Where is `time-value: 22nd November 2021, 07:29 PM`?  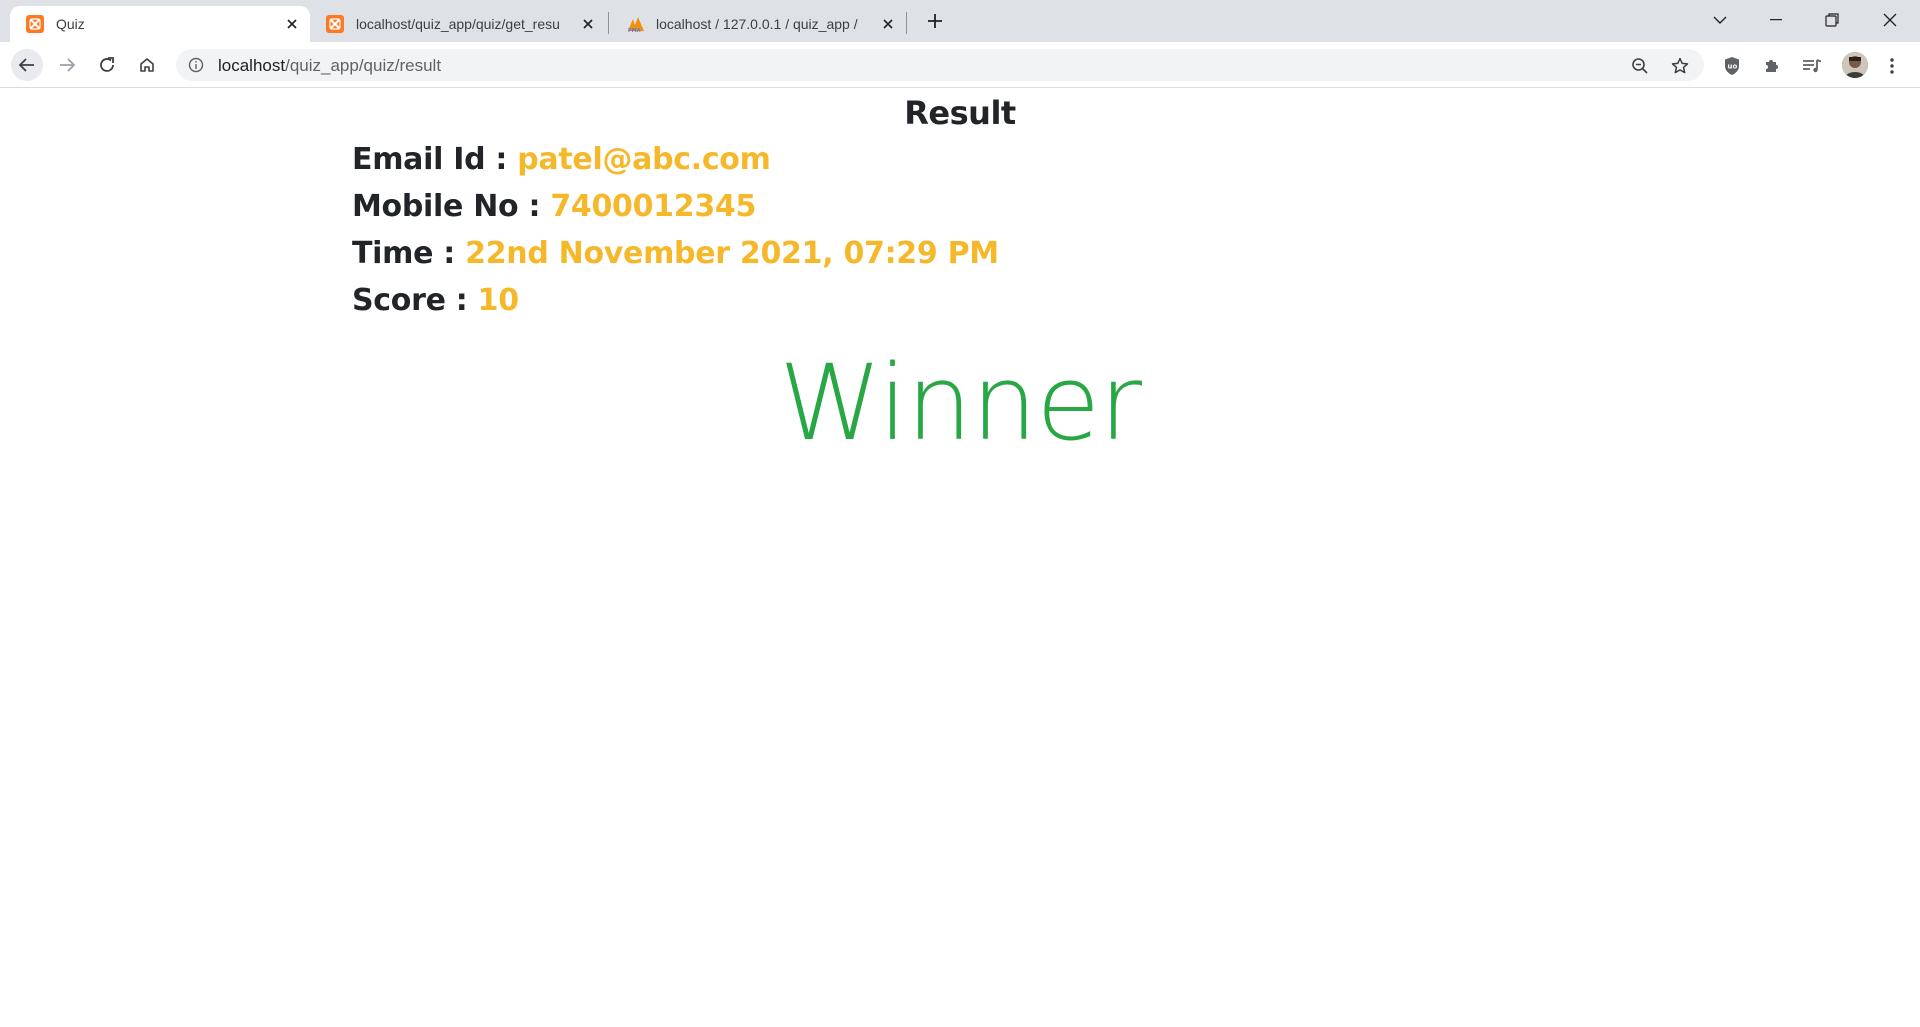 time-value: 22nd November 2021, 07:29 PM is located at coordinates (732, 253).